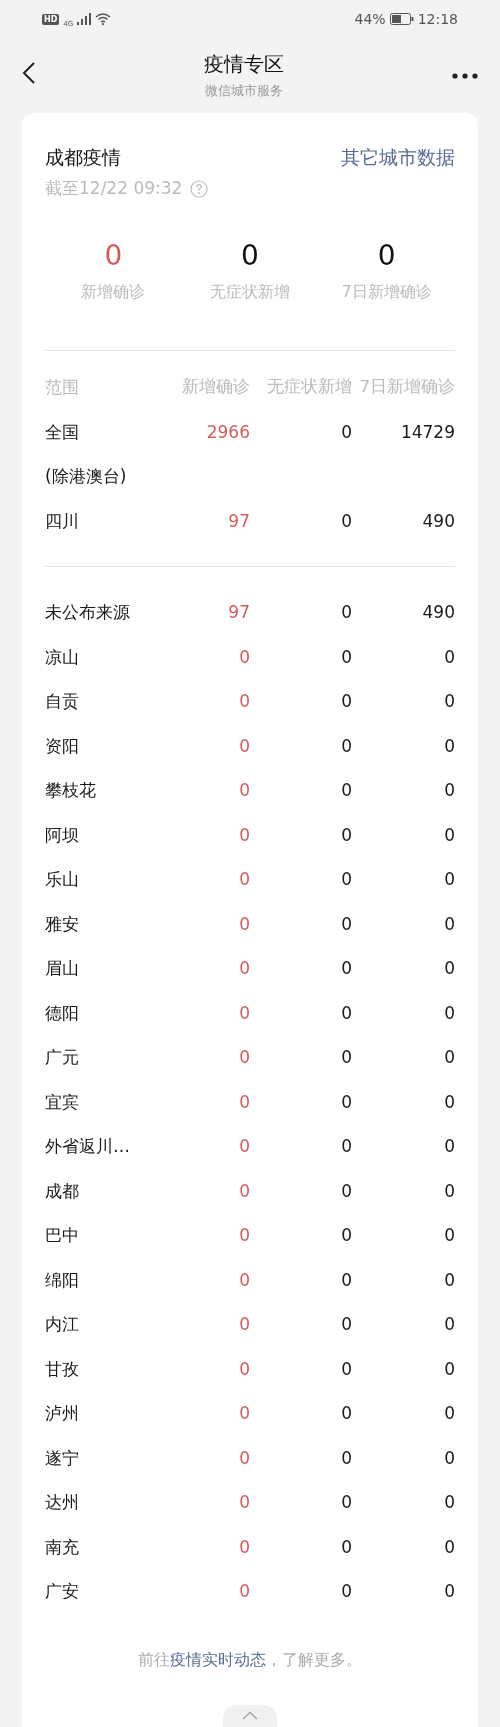 Image resolution: width=500 pixels, height=1727 pixels. Describe the element at coordinates (62, 1413) in the screenshot. I see `region-name: 泸州` at that location.